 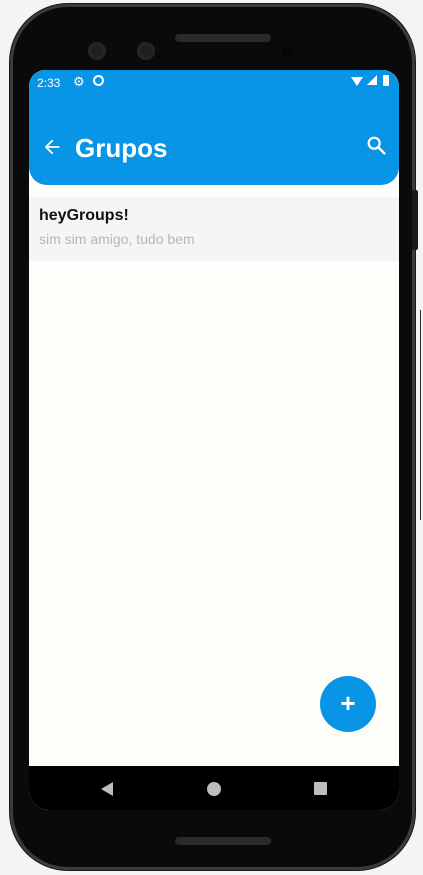 I want to click on back-triangle-icon, so click(x=107, y=789).